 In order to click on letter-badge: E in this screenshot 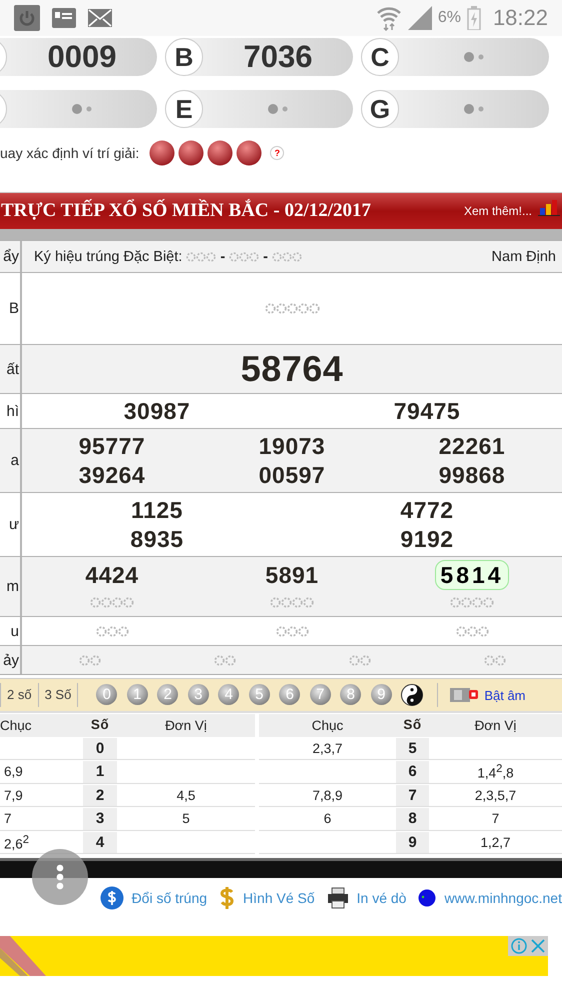, I will do `click(184, 109)`.